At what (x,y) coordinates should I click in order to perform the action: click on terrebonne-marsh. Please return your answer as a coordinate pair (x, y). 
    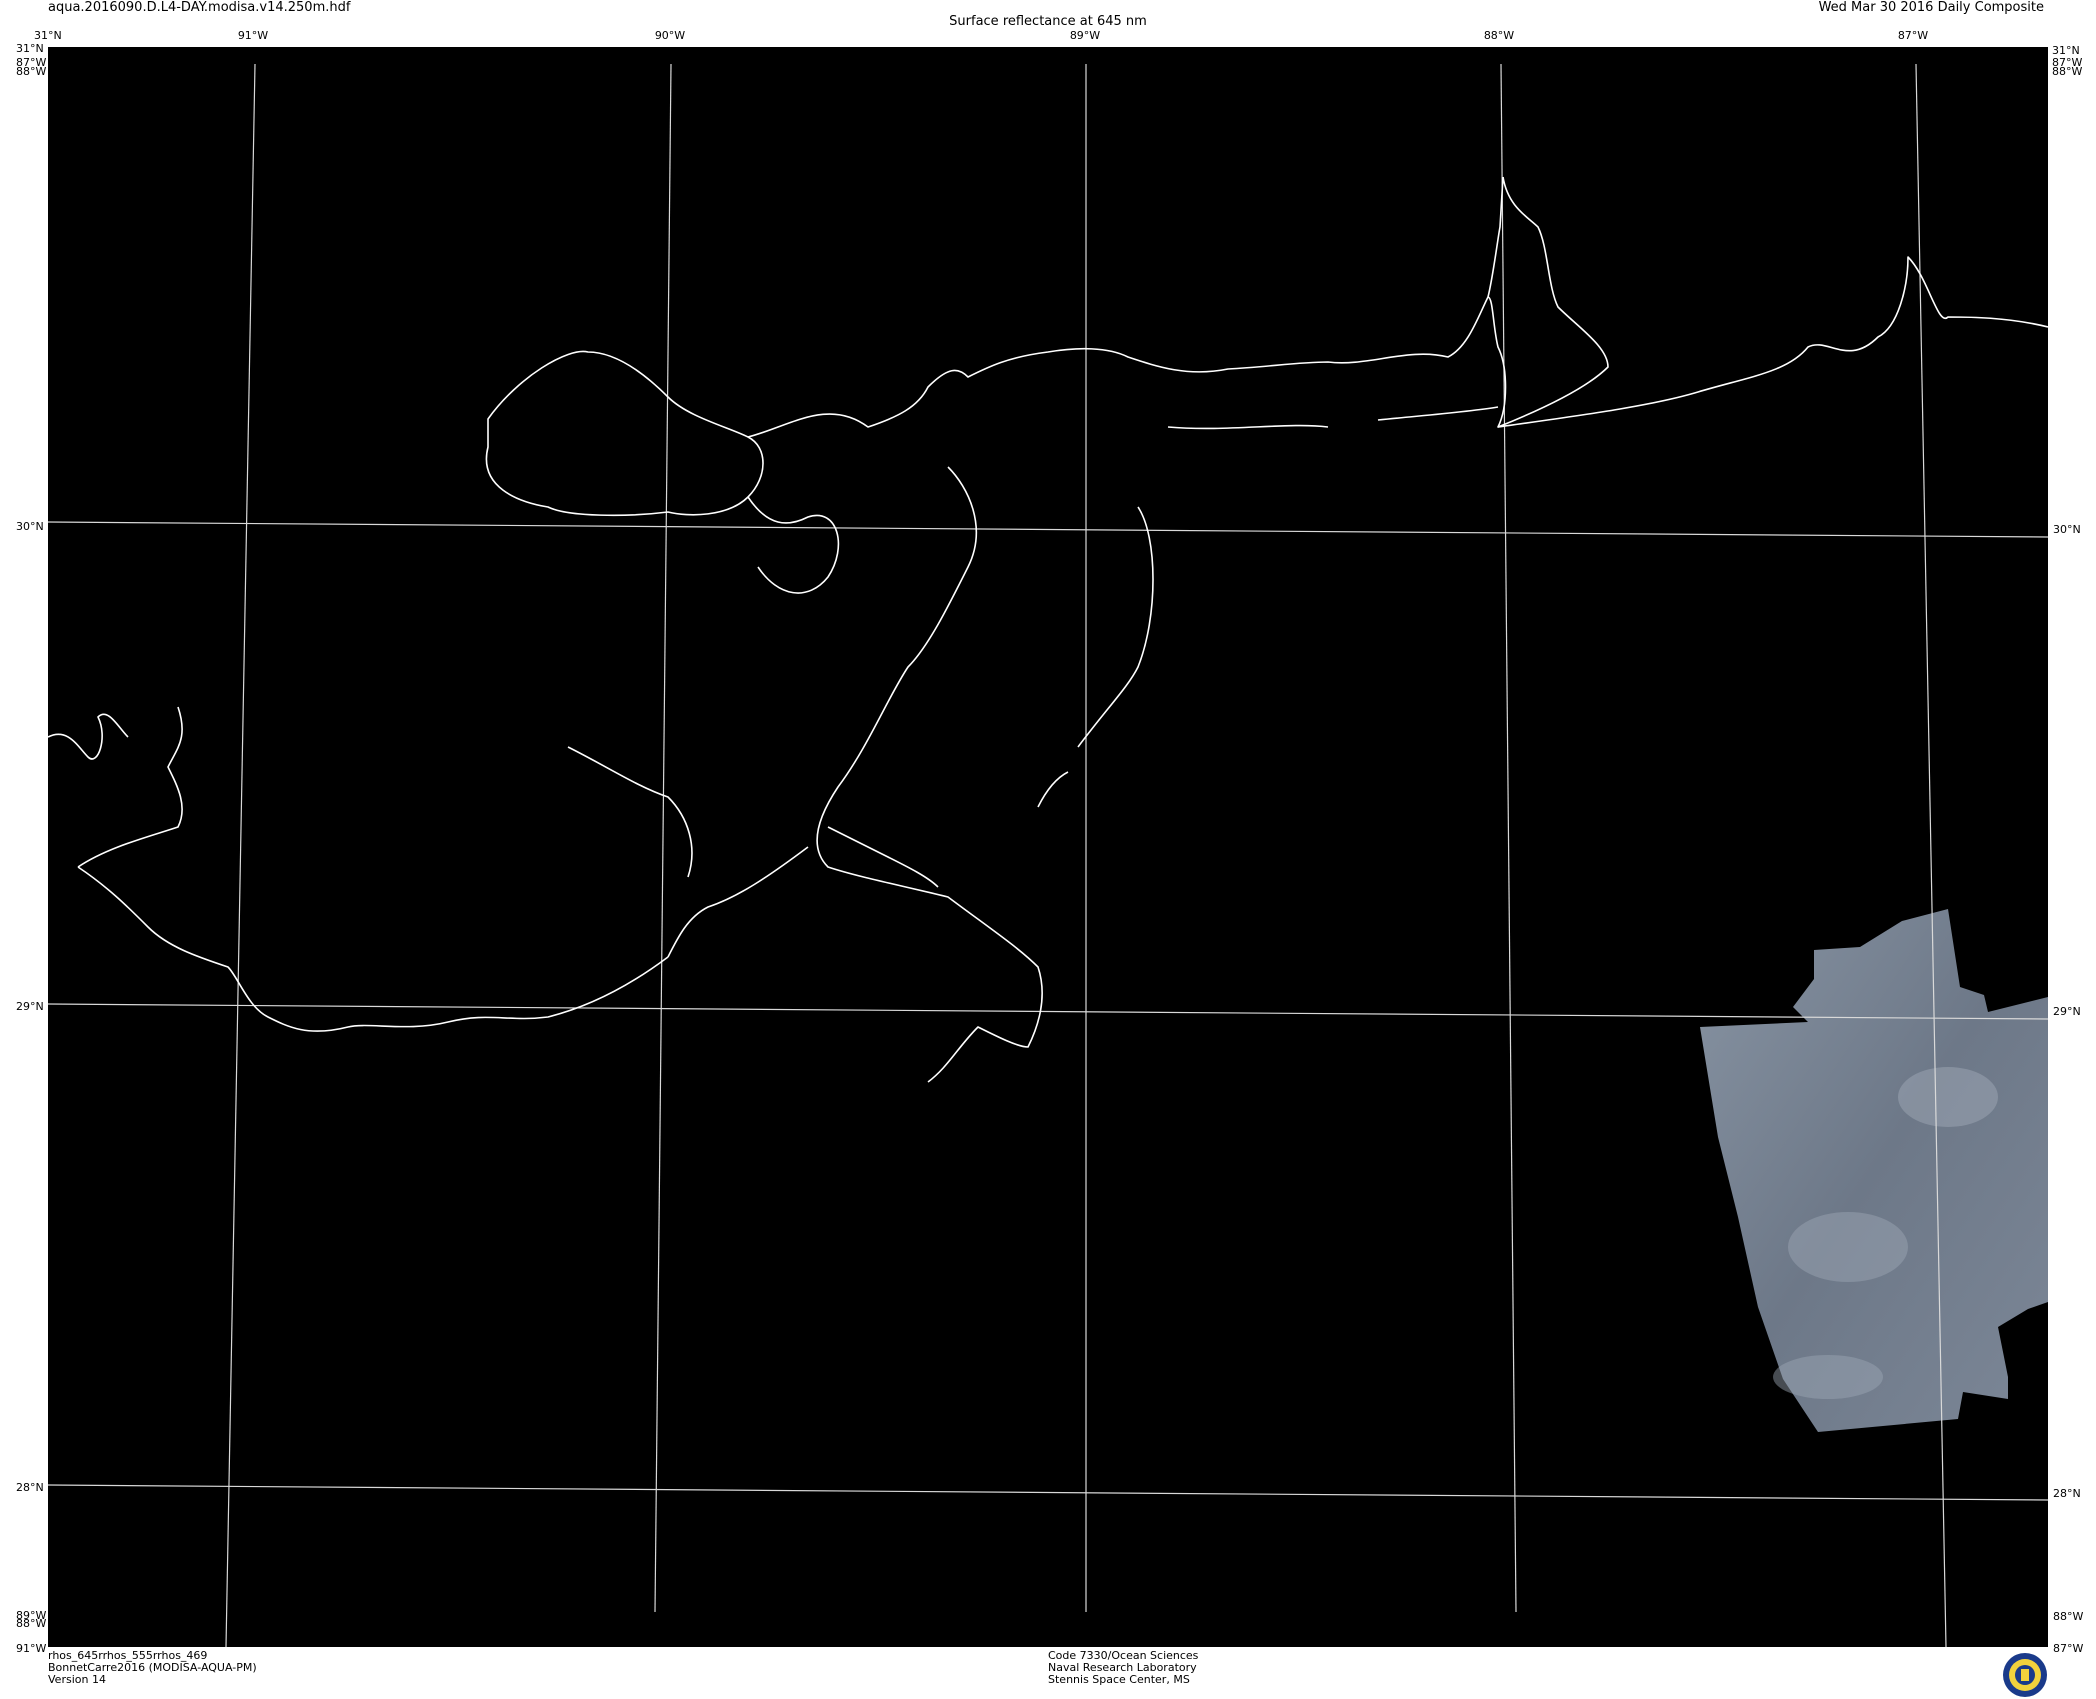
    Looking at the image, I should click on (630, 812).